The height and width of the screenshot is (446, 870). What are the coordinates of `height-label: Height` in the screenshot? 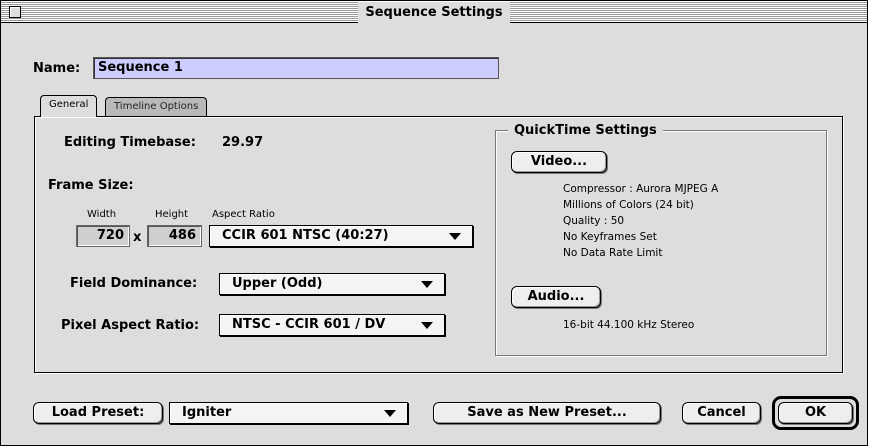 It's located at (172, 214).